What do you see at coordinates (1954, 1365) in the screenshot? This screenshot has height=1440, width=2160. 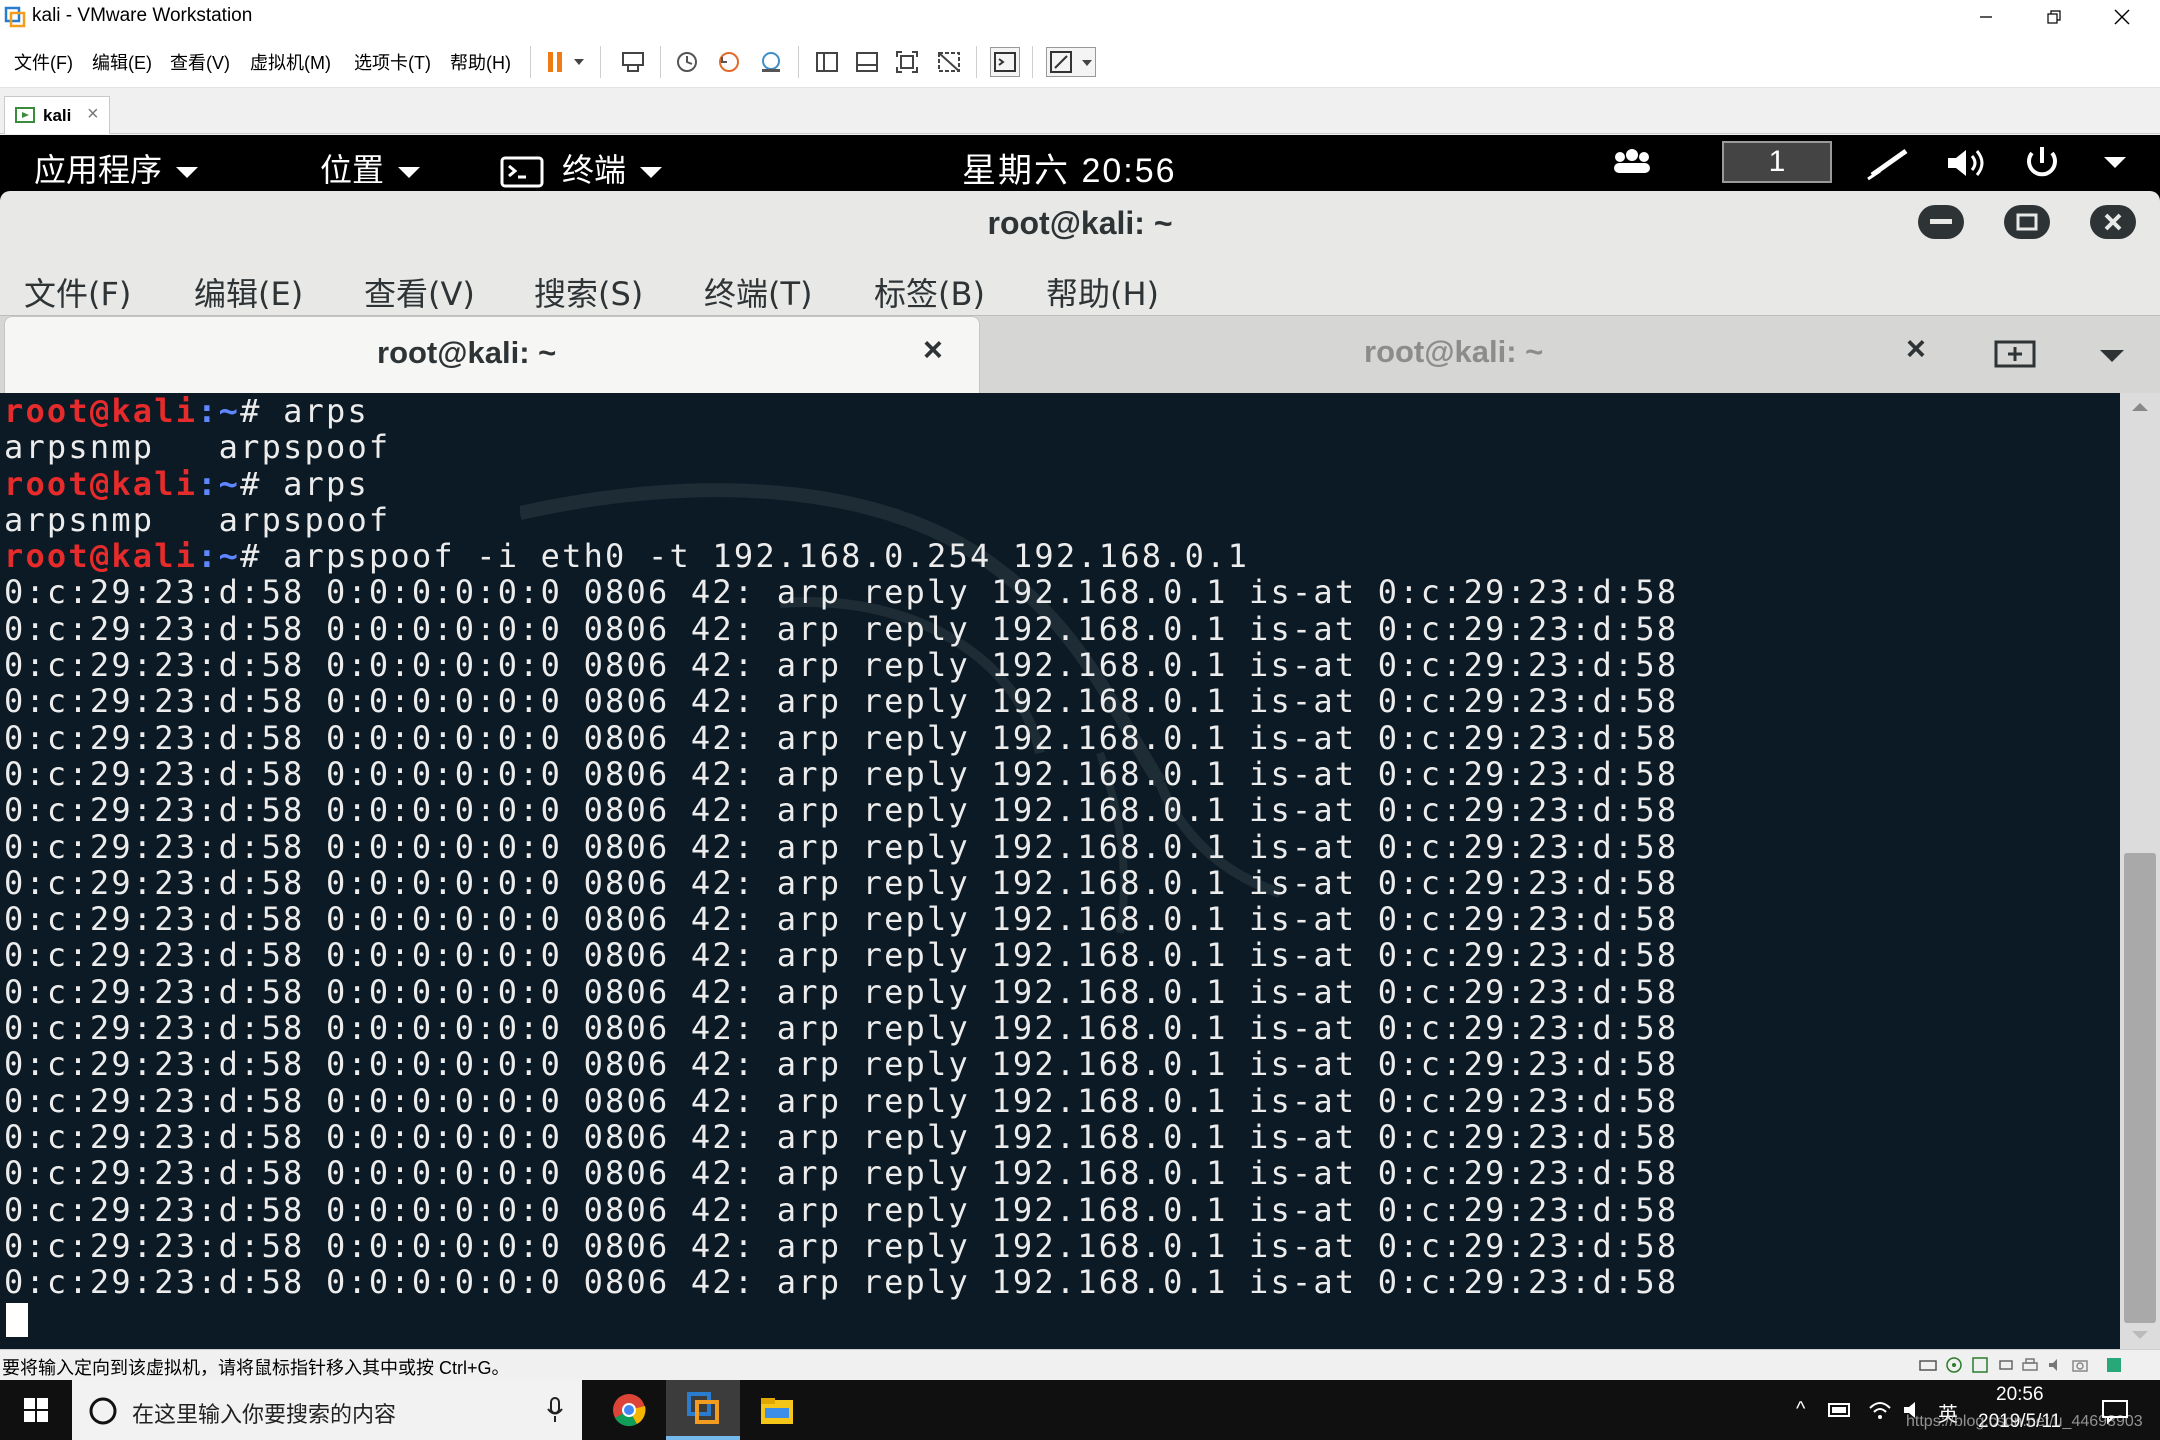 I see `cd-dvd-icon` at bounding box center [1954, 1365].